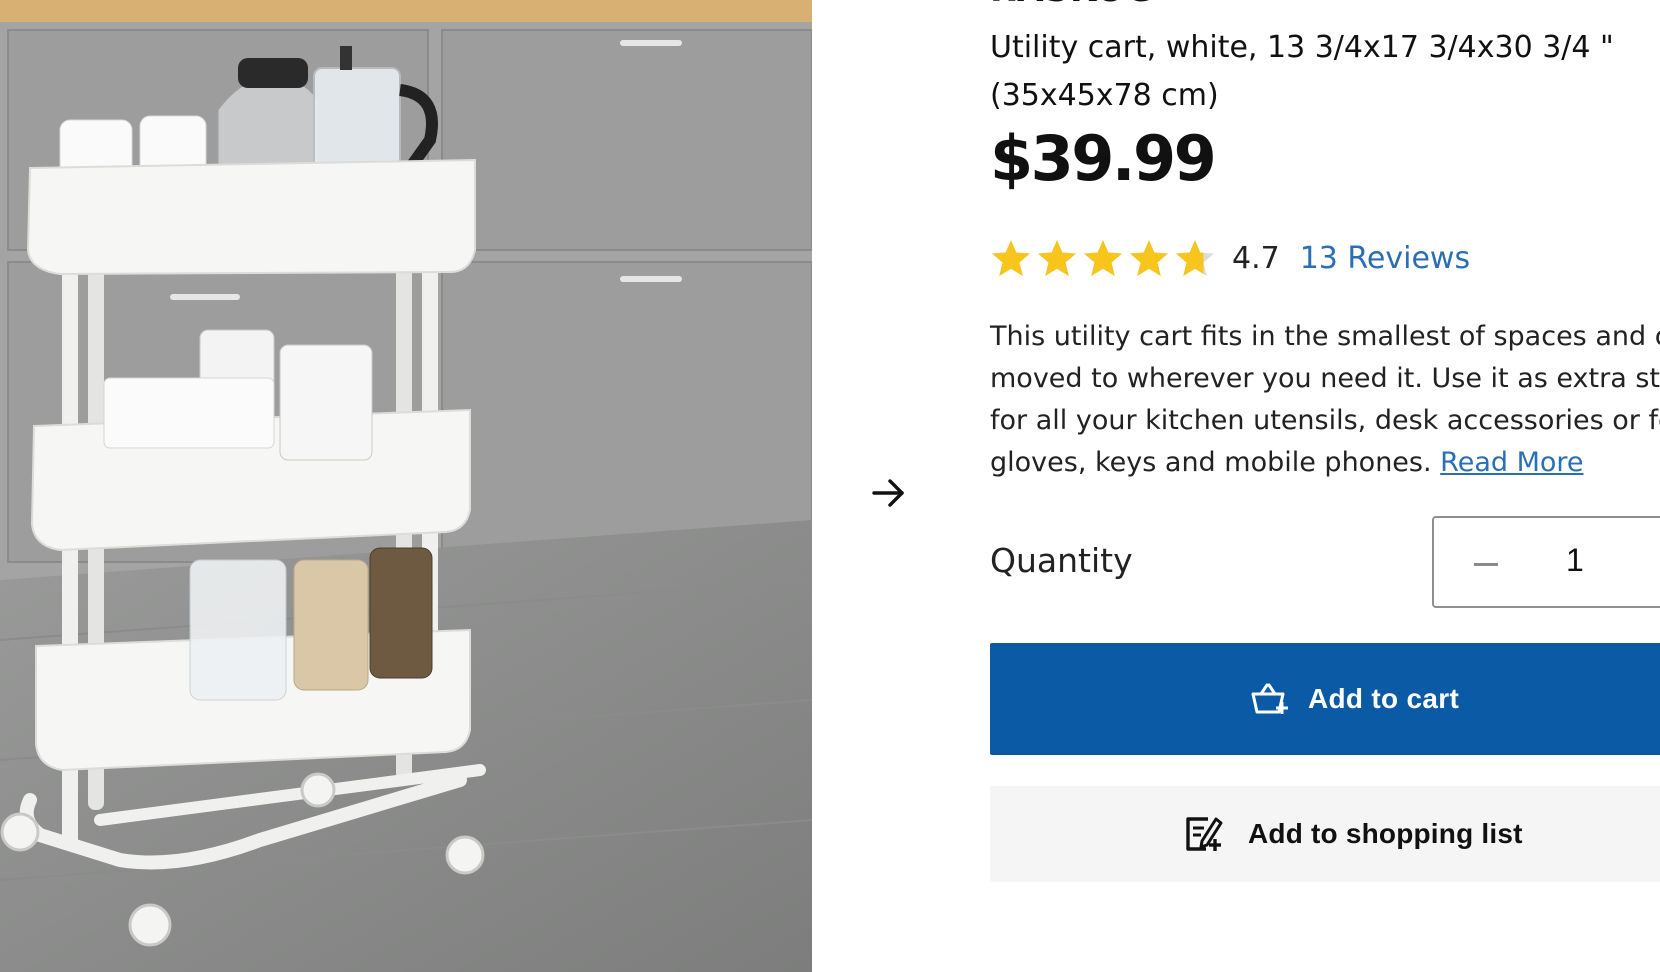  I want to click on list-add-icon, so click(1204, 834).